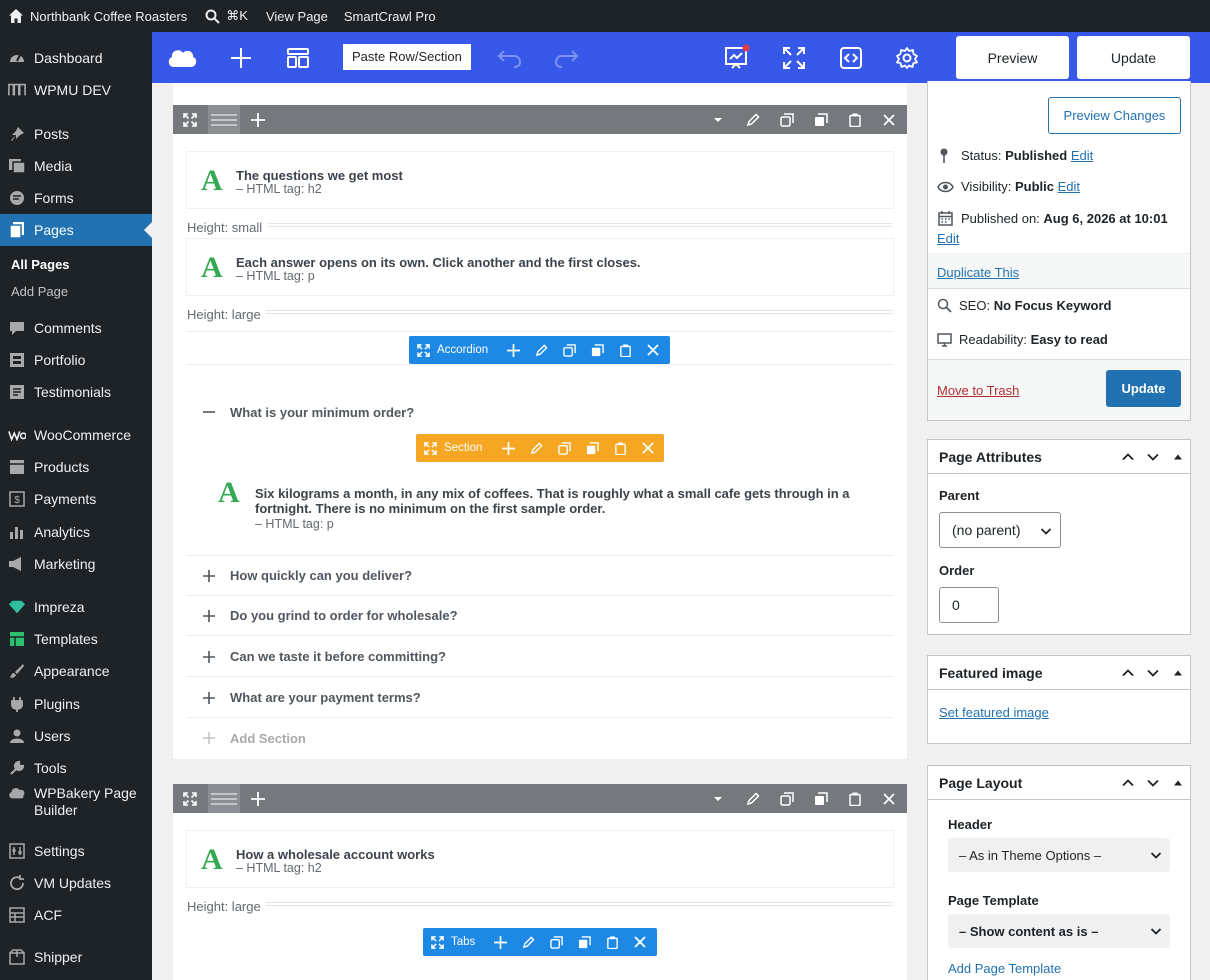 The height and width of the screenshot is (980, 1210). I want to click on paste-tabs-icon, so click(612, 942).